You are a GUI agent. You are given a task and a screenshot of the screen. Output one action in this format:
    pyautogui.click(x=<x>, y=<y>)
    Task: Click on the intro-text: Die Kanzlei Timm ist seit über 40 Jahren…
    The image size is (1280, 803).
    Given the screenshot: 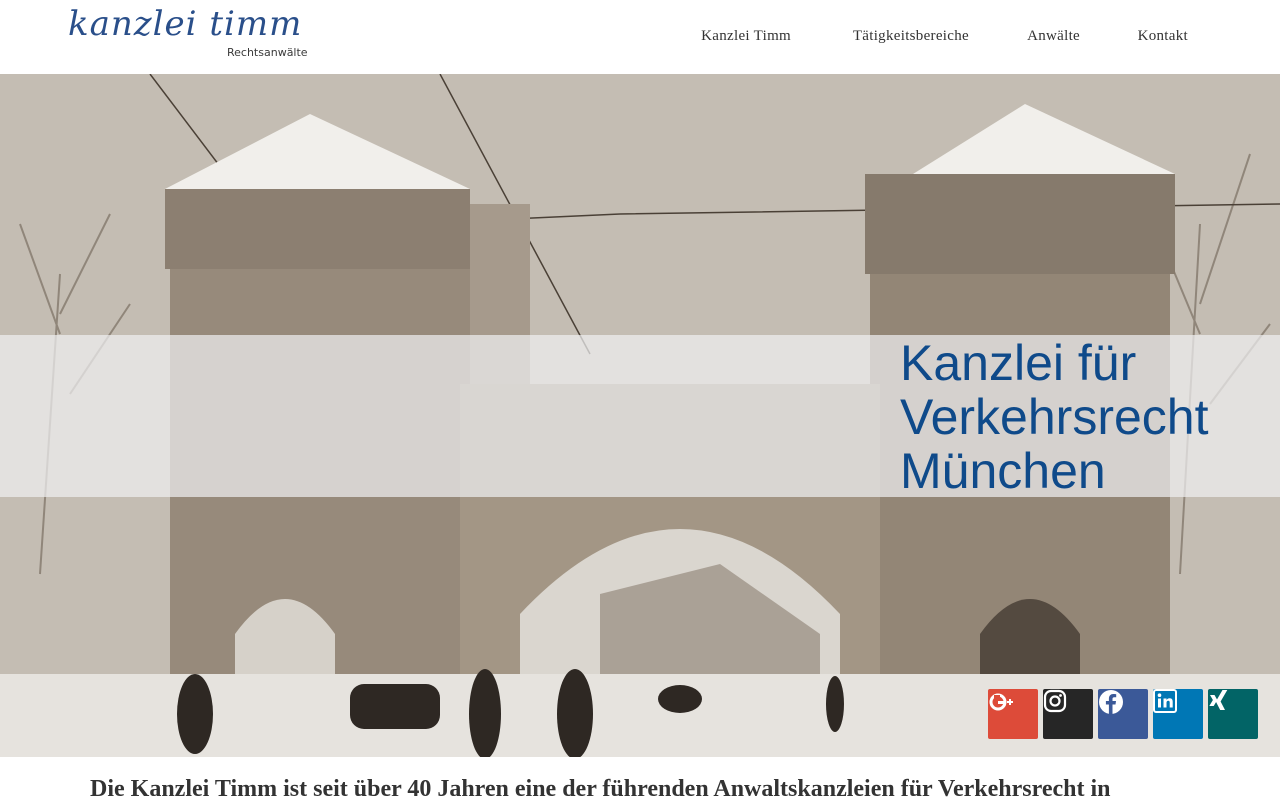 What is the action you would take?
    pyautogui.click(x=600, y=789)
    